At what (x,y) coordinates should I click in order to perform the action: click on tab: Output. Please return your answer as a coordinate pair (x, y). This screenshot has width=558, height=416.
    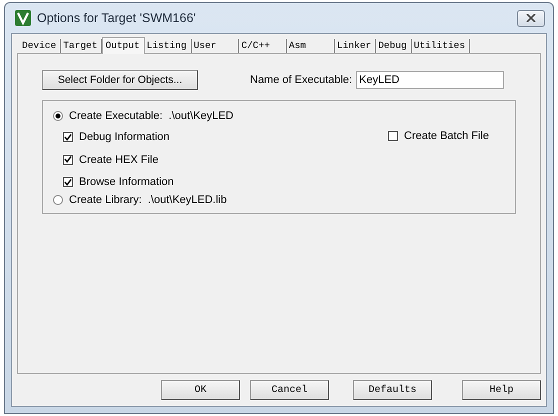
    Looking at the image, I should click on (123, 45).